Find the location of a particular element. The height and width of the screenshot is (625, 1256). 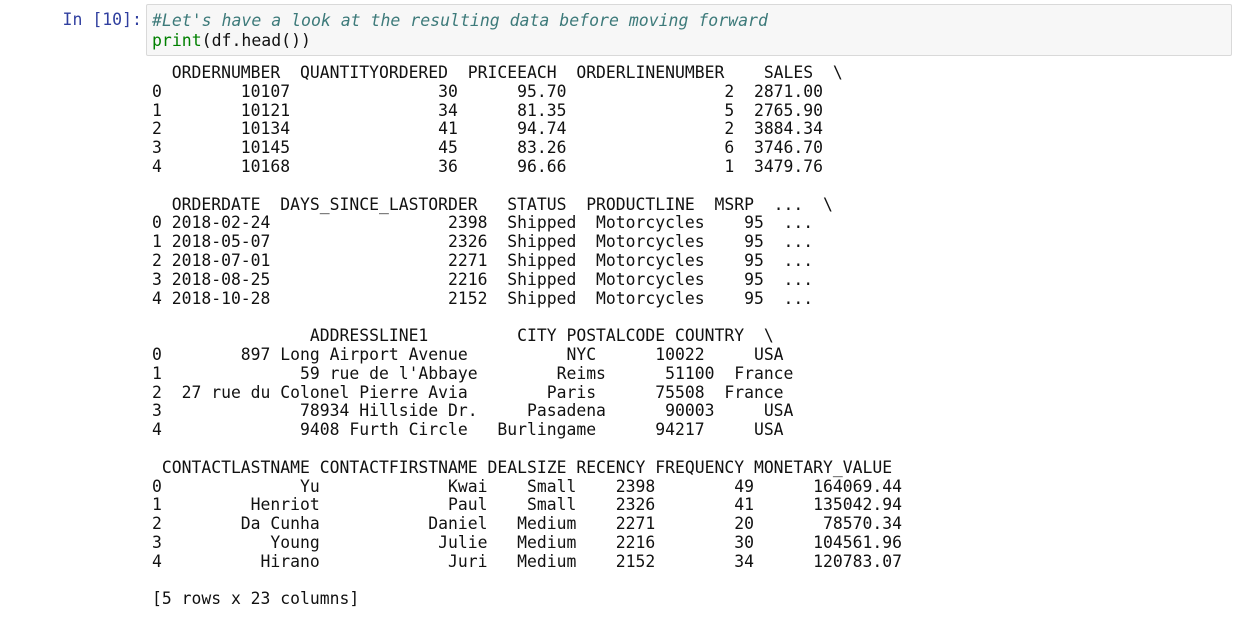

code-line-print: print(df.head()) is located at coordinates (691, 41).